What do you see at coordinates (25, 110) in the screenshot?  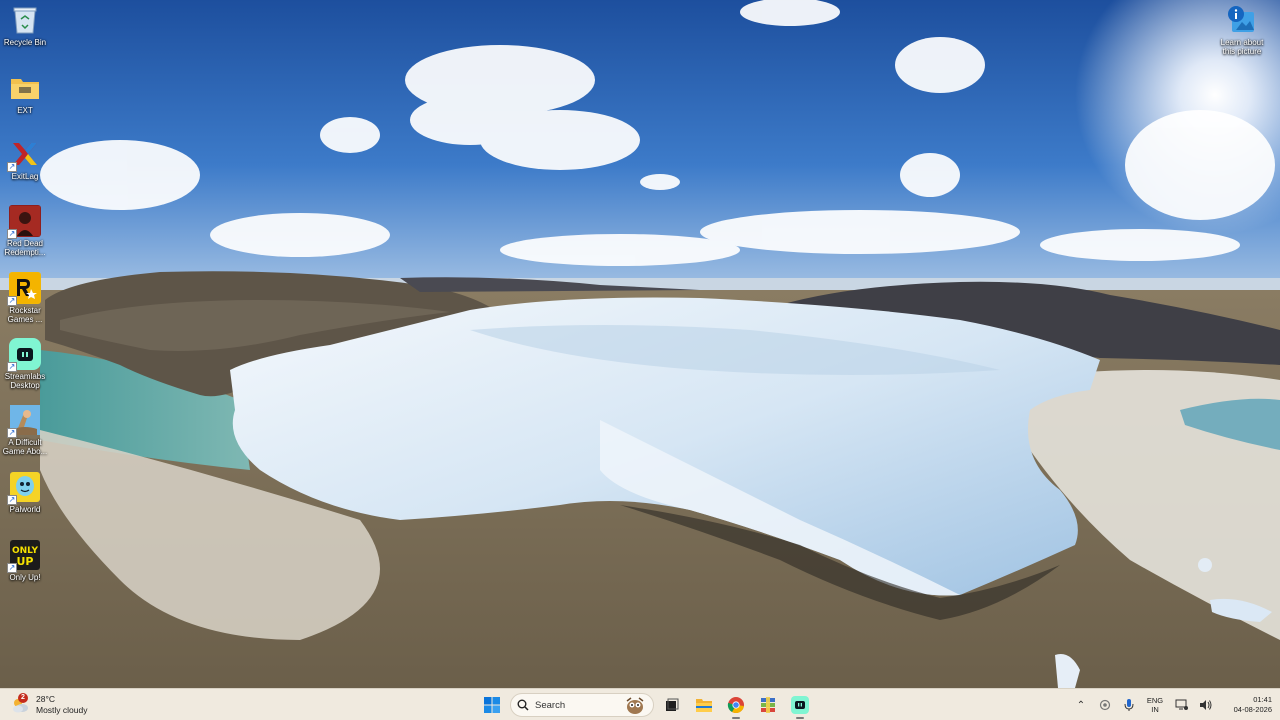 I see `desktop-icon-label: EXT` at bounding box center [25, 110].